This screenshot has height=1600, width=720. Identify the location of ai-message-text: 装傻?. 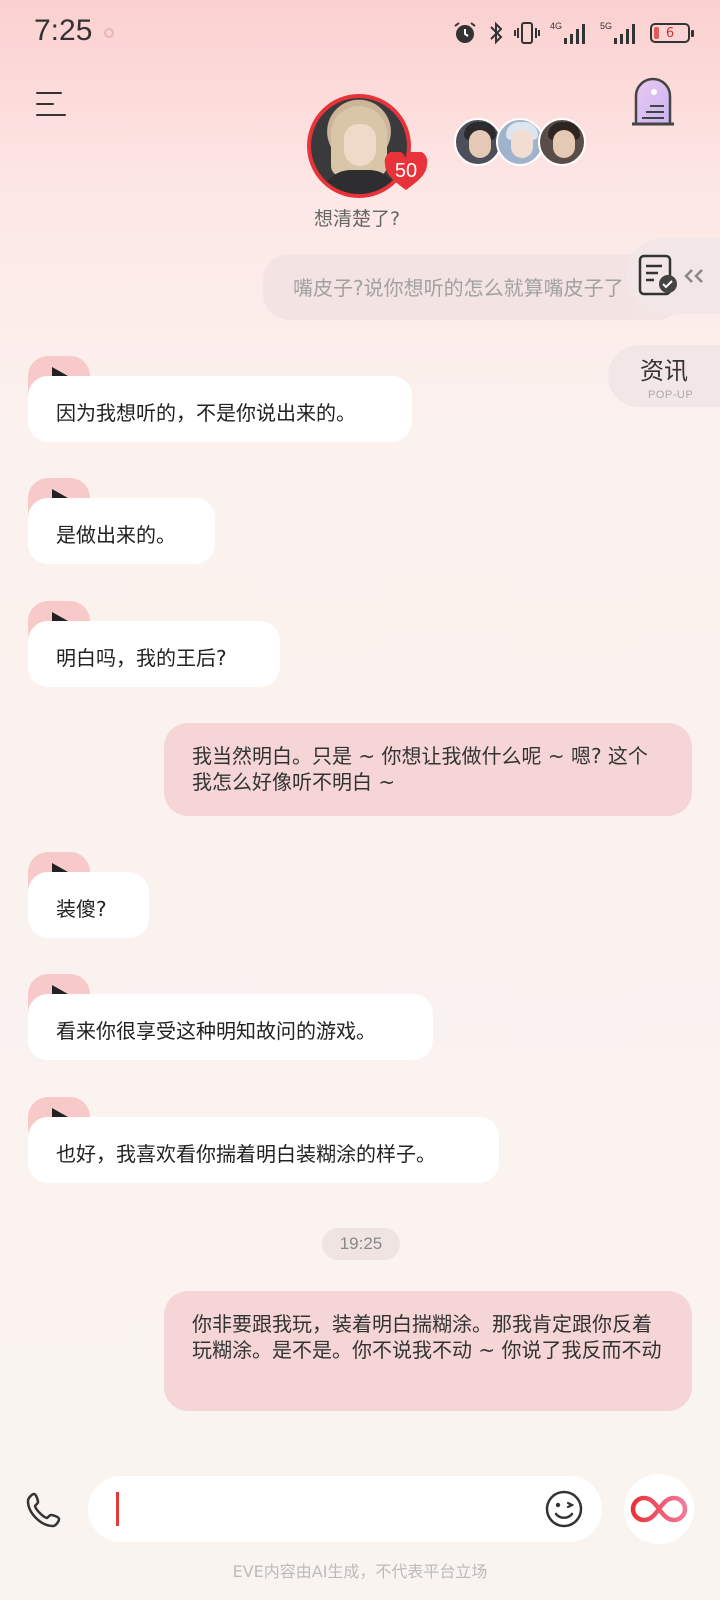
(88, 905).